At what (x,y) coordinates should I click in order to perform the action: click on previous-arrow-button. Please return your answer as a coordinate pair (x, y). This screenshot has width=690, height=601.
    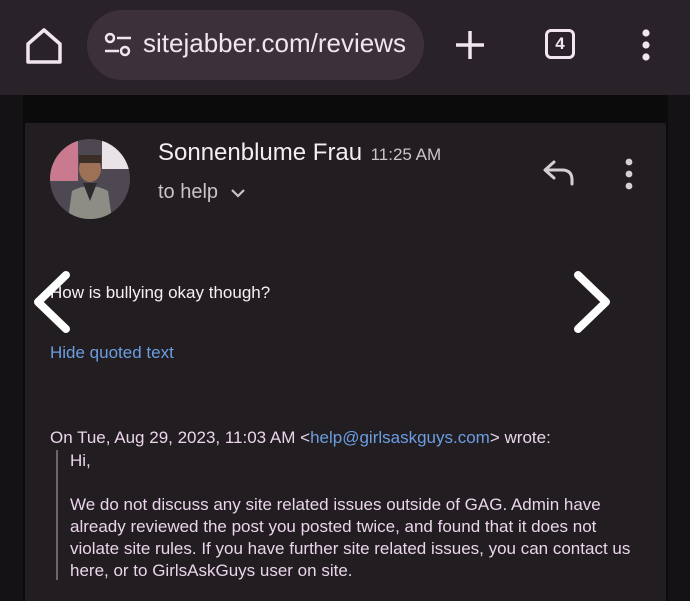
    Looking at the image, I should click on (52, 304).